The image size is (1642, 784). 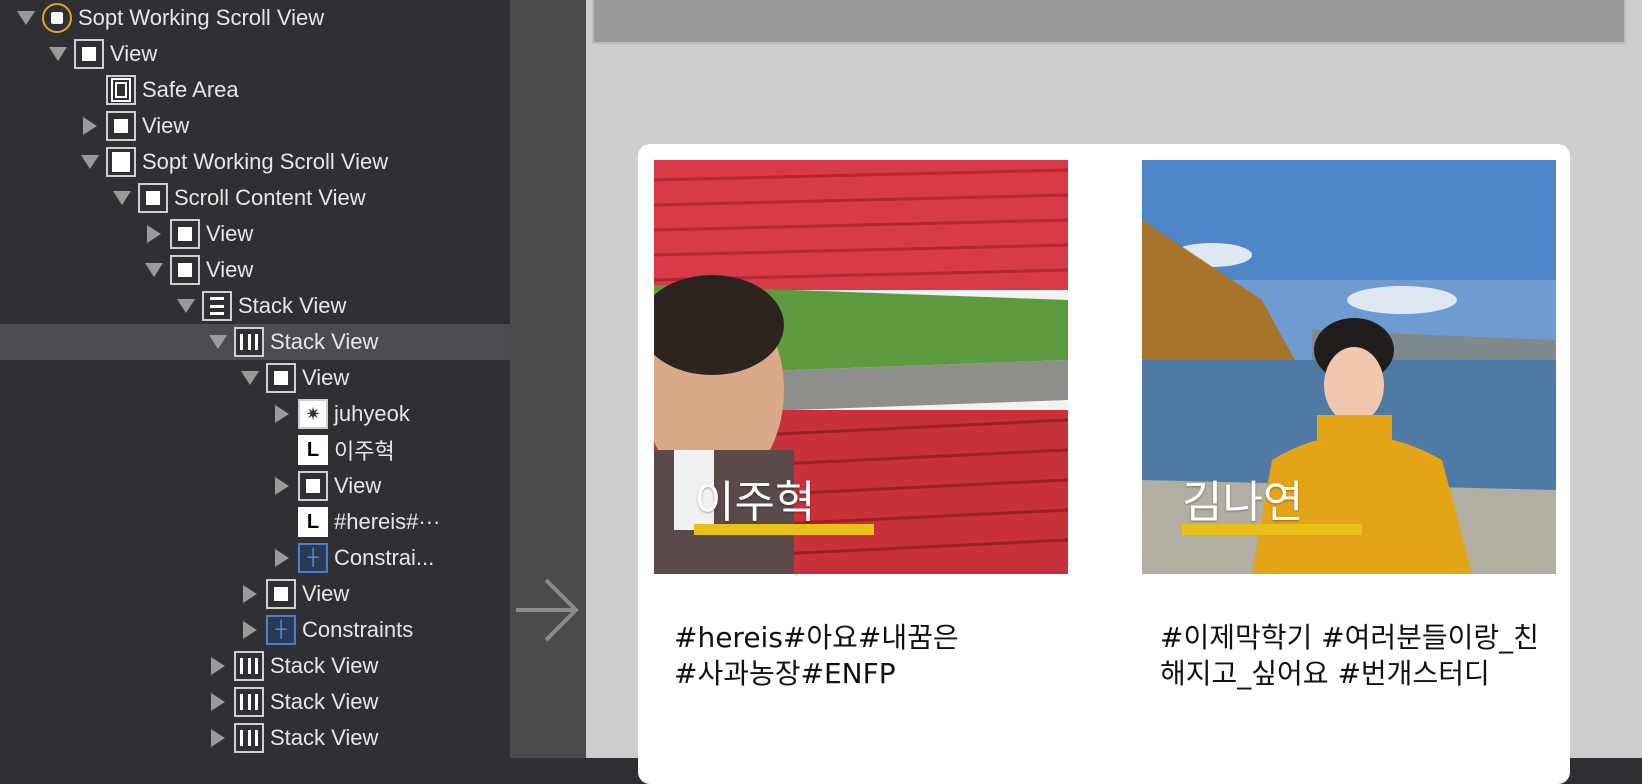 What do you see at coordinates (785, 673) in the screenshot?
I see `tags-line: #사과농장#ENFP` at bounding box center [785, 673].